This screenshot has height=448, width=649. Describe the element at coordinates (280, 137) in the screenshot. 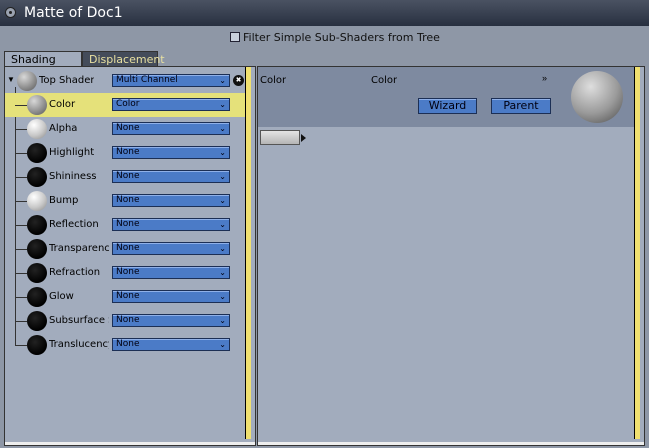

I see `color-swatch` at that location.